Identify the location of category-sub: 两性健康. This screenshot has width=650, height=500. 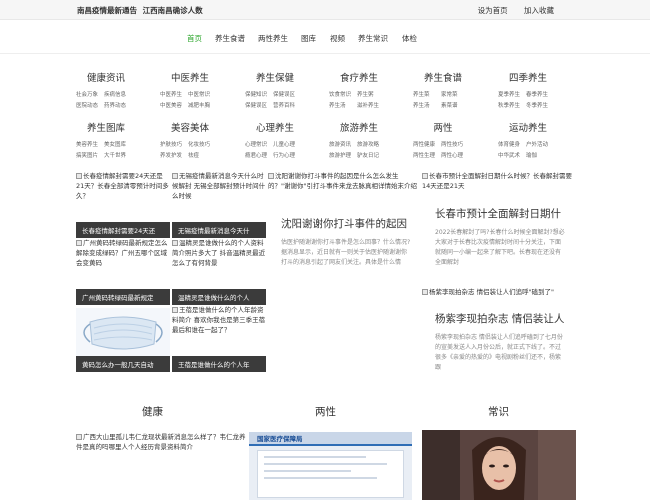
(427, 144).